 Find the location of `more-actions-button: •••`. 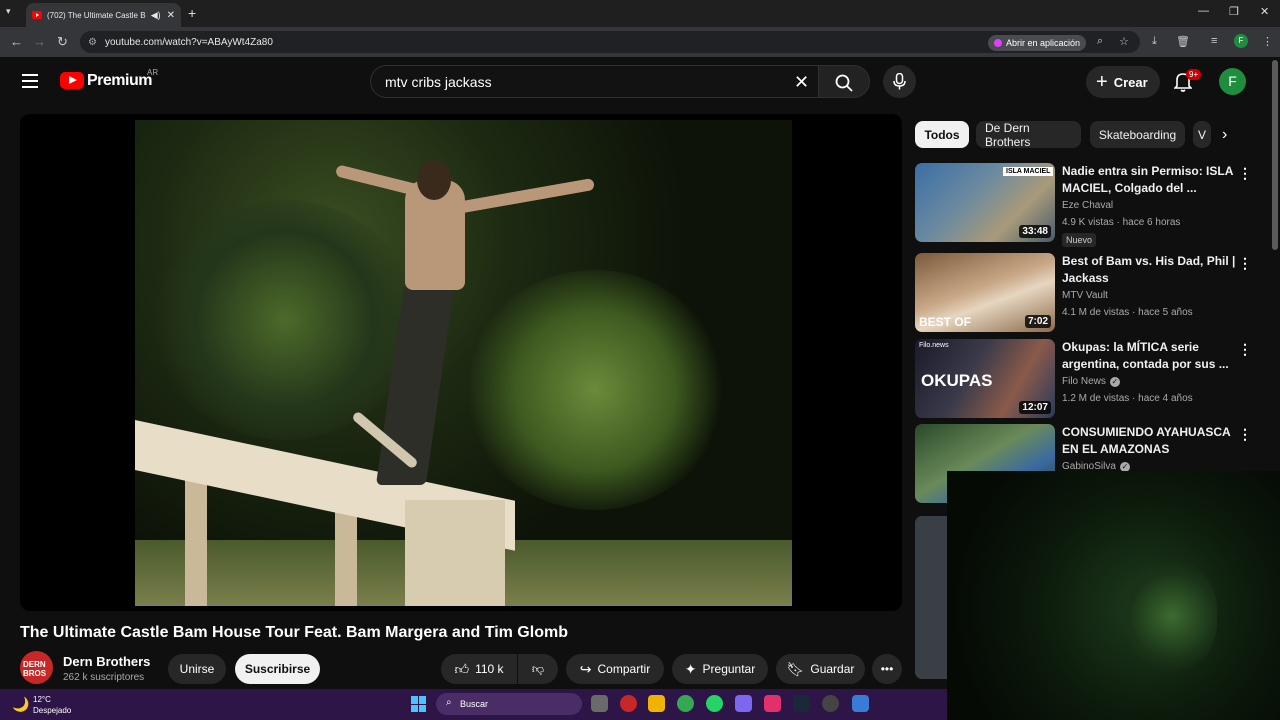

more-actions-button: ••• is located at coordinates (887, 669).